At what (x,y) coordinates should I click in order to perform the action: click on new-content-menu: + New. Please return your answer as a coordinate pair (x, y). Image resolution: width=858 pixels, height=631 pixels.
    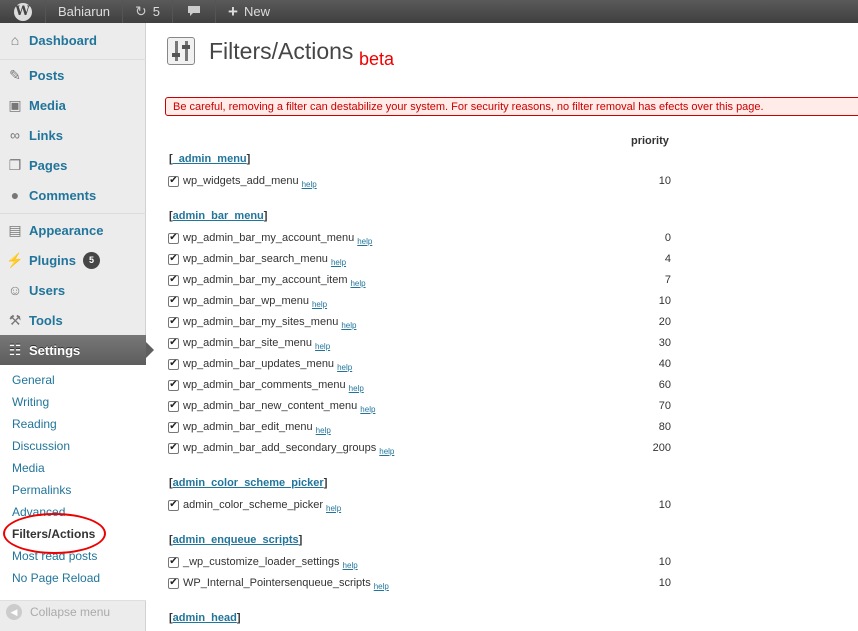
    Looking at the image, I should click on (249, 11).